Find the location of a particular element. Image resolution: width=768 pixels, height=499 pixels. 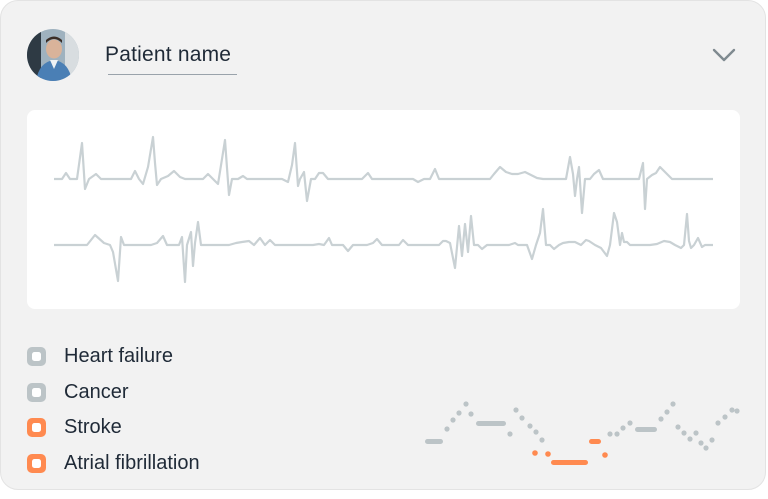

patient-name-underline is located at coordinates (172, 74).